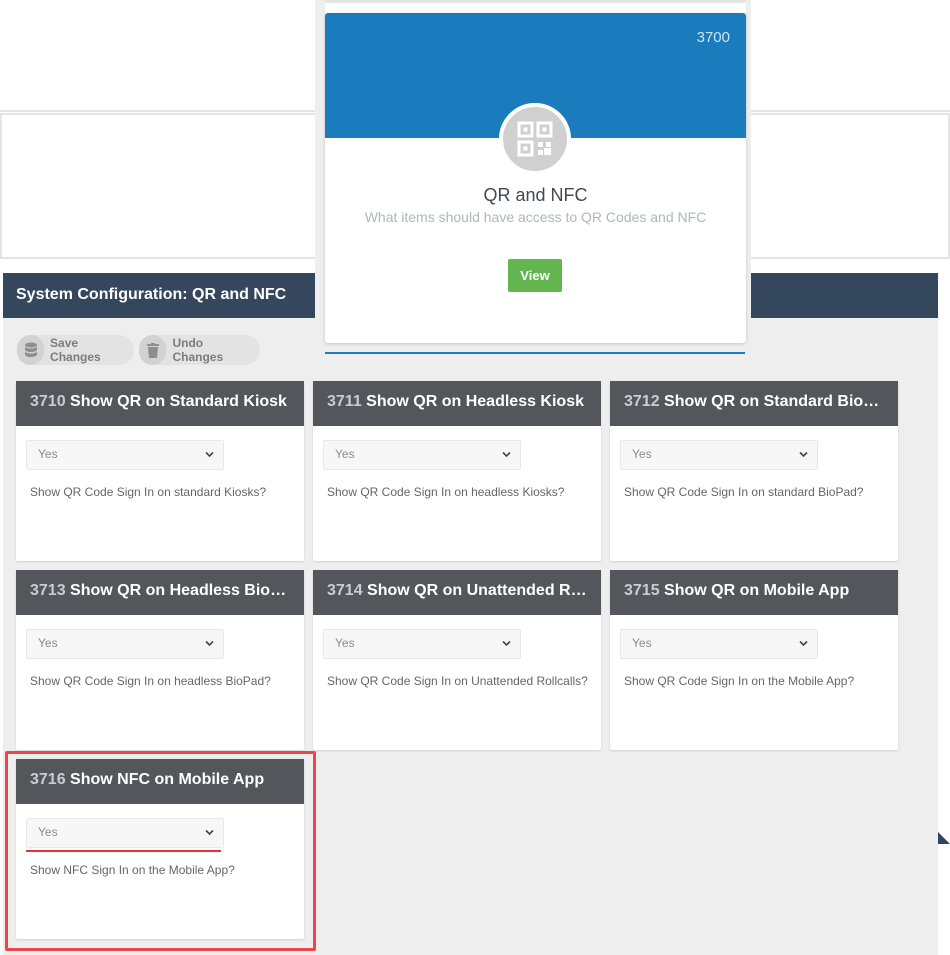 Image resolution: width=950 pixels, height=955 pixels. Describe the element at coordinates (185, 590) in the screenshot. I see `setting-title: Show QR on Headless BioPad` at that location.